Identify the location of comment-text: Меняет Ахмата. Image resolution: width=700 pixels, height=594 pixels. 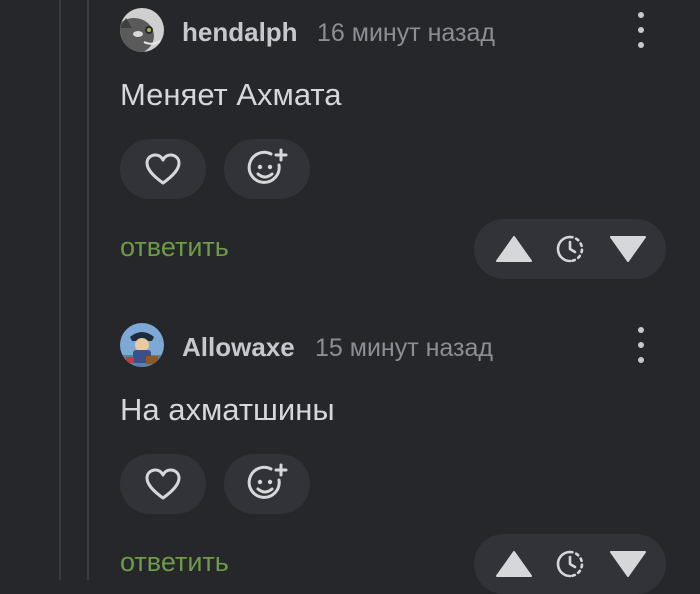
(231, 94).